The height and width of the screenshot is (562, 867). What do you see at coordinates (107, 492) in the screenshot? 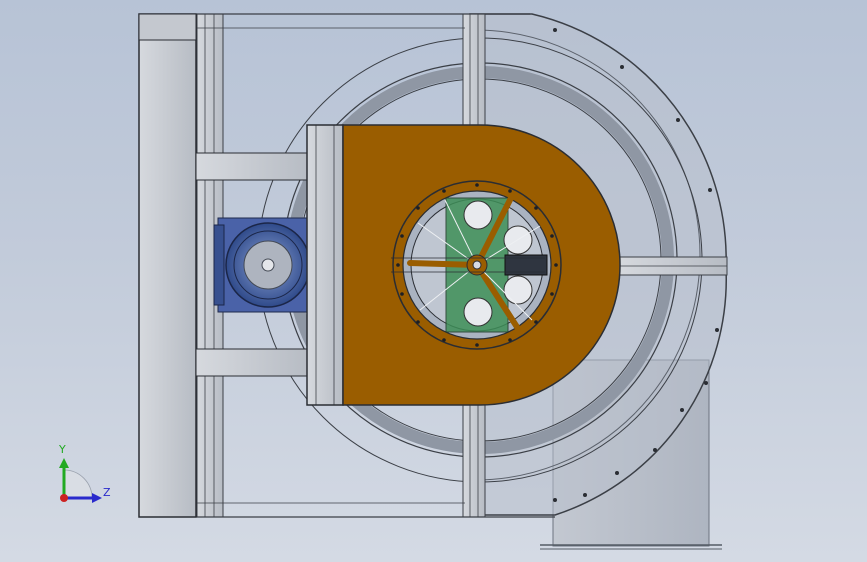
I see `triad-z-label: Z` at bounding box center [107, 492].